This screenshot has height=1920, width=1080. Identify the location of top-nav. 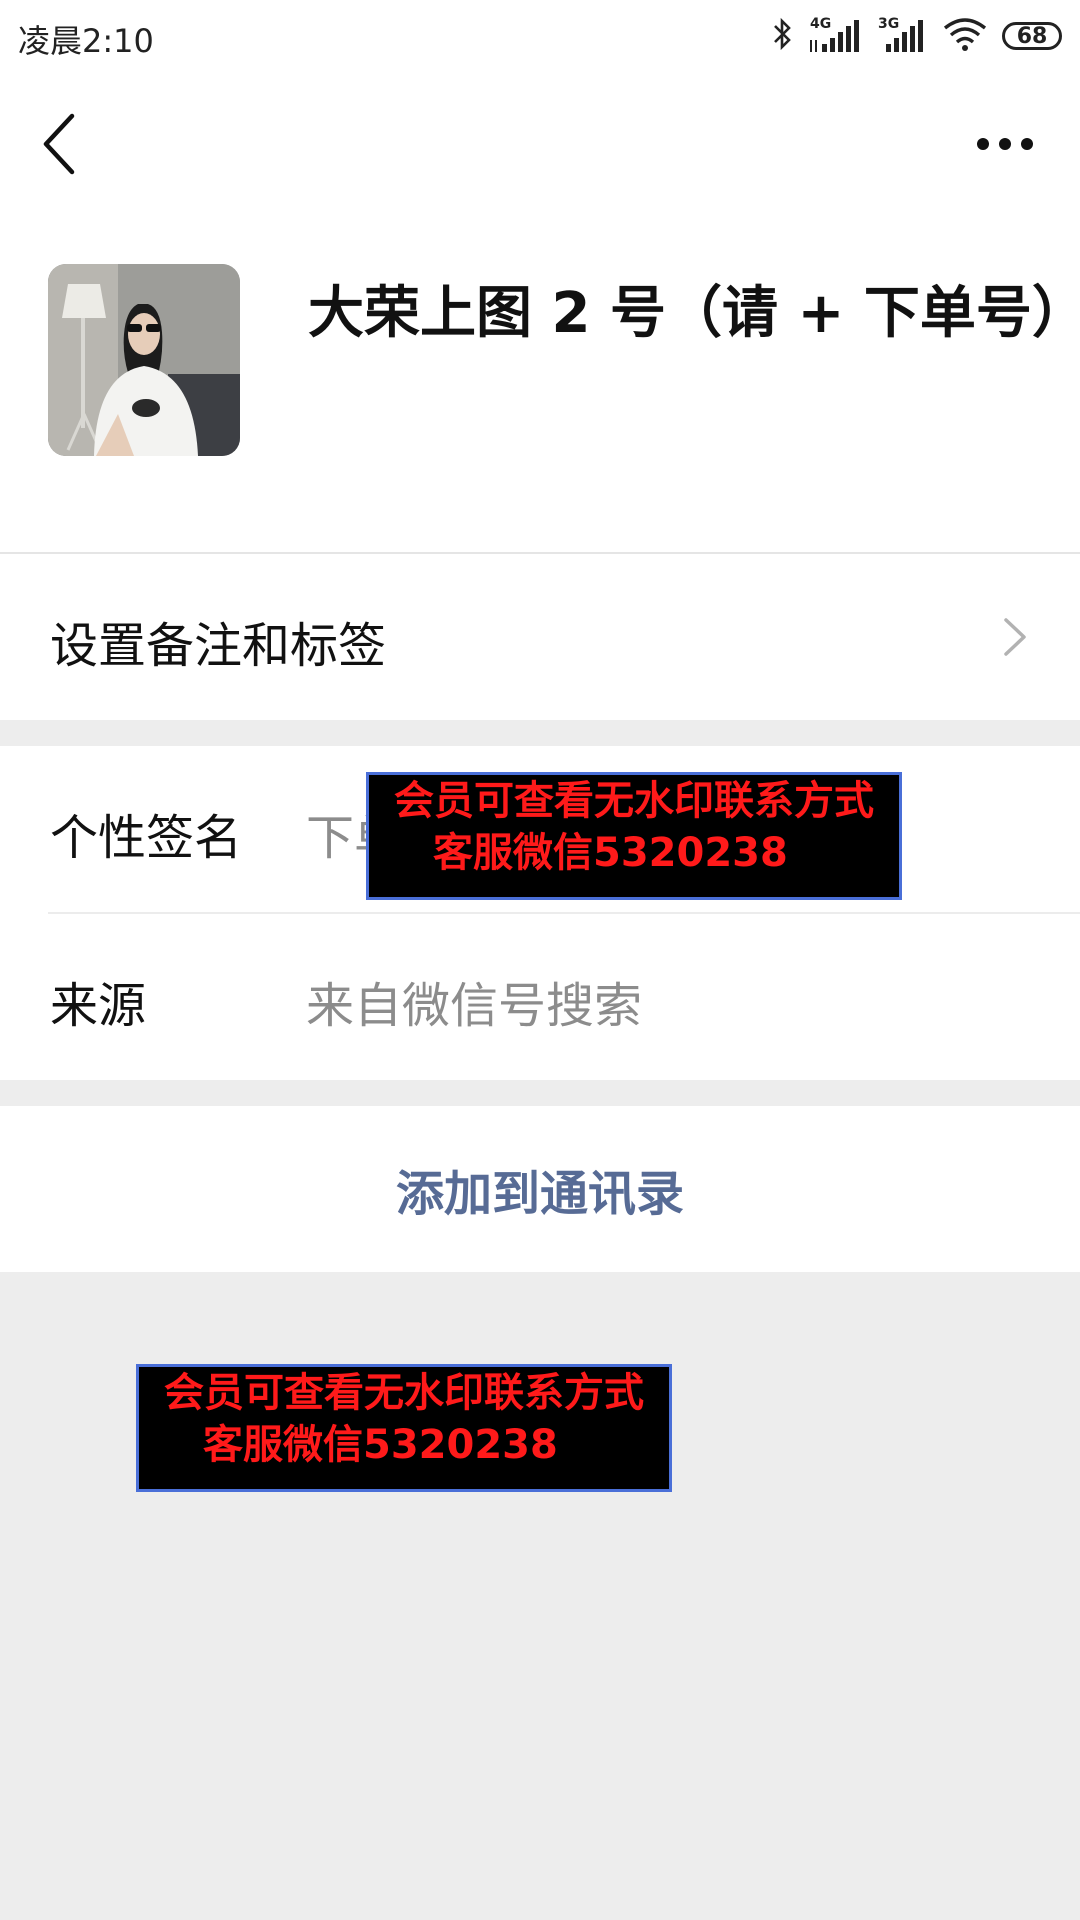
(540, 144).